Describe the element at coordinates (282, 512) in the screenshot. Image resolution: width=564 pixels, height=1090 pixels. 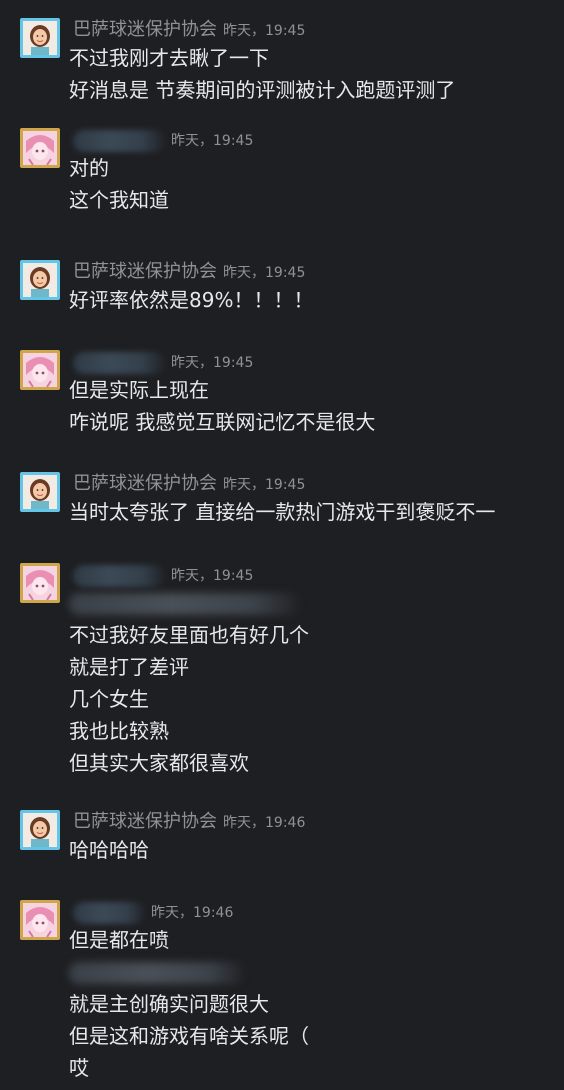
I see `message-text: 当时太夸张了 直接给一款热门游戏干到褒贬不一` at that location.